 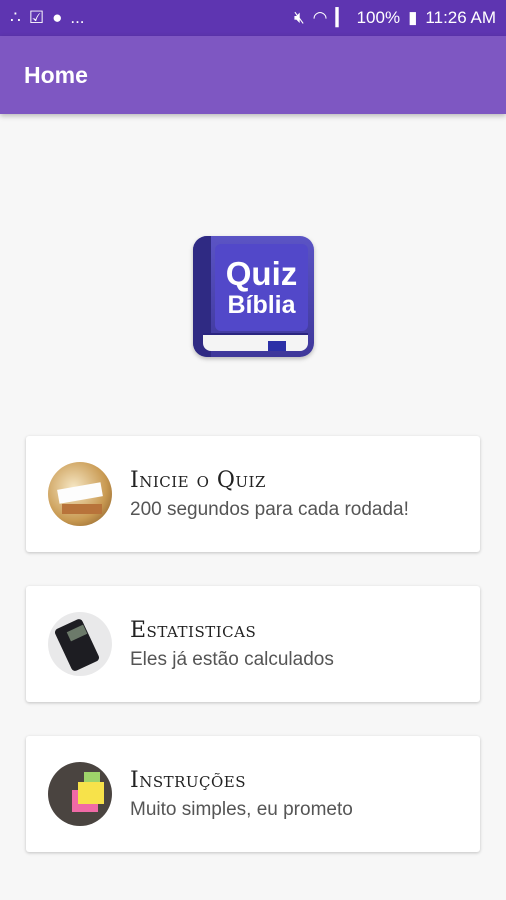 What do you see at coordinates (188, 780) in the screenshot?
I see `card-title: Instruções` at bounding box center [188, 780].